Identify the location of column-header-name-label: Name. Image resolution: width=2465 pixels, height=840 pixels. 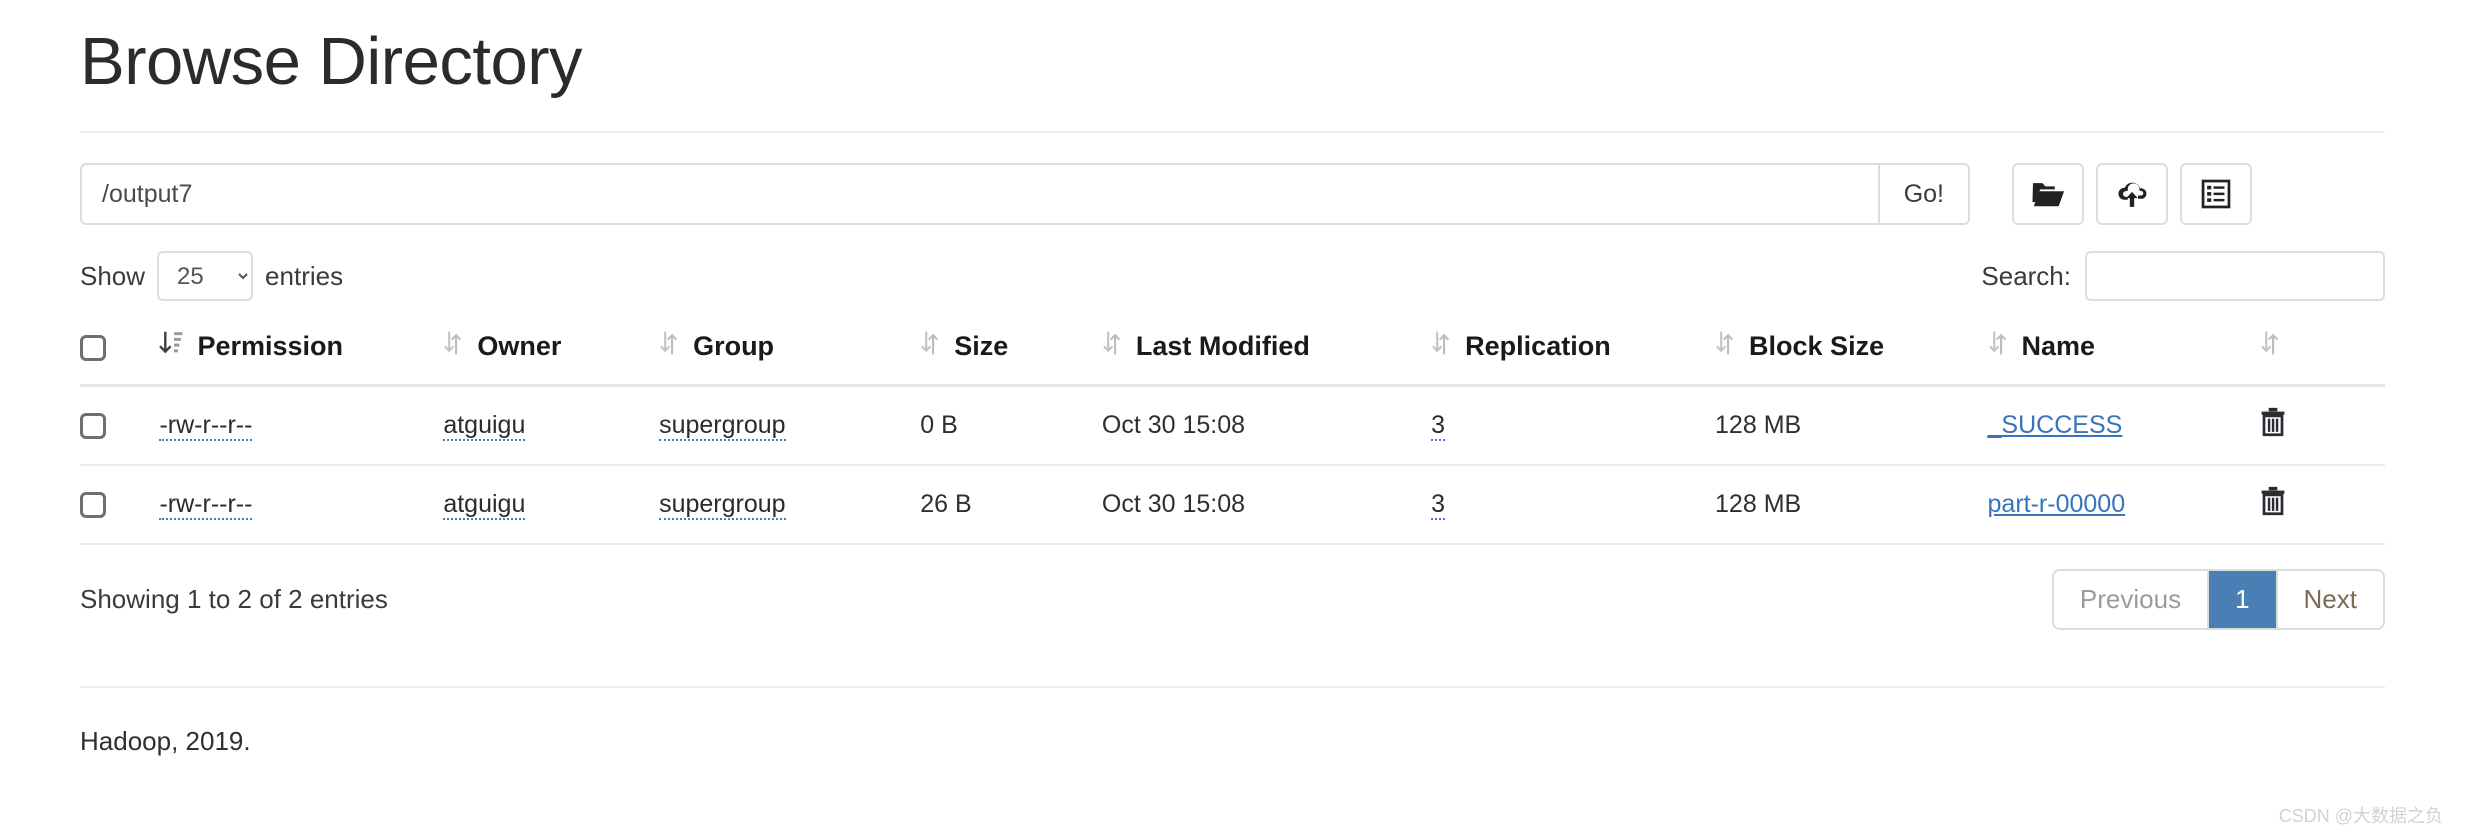
(2058, 346).